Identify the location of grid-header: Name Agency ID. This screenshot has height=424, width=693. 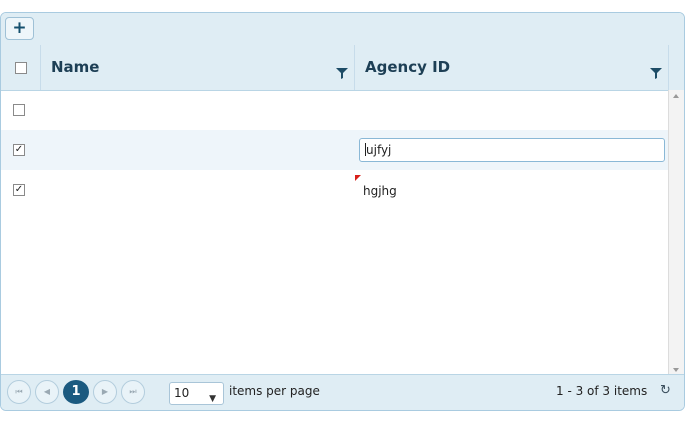
(342, 68).